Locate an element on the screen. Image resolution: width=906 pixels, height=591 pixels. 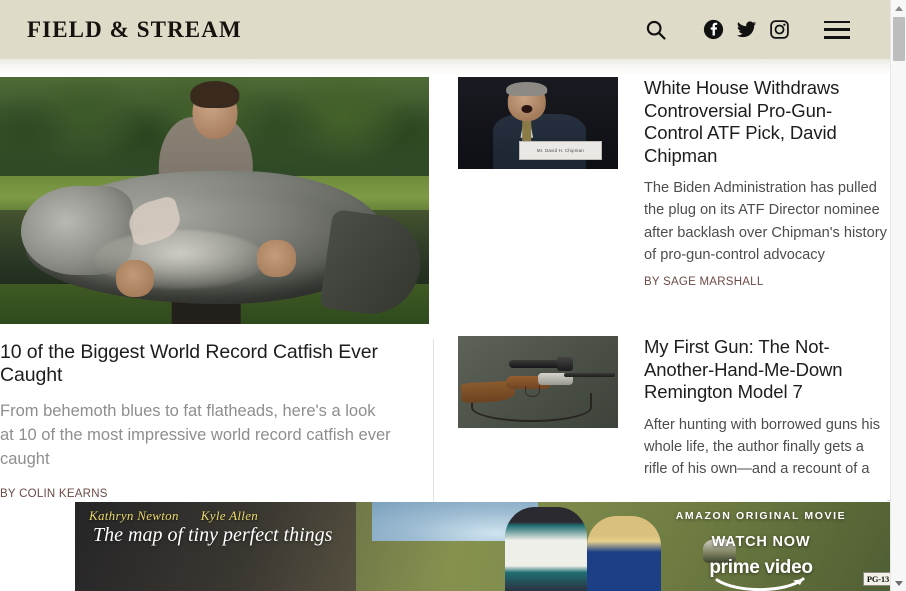
article-byline: BY SAGE MARSHALL is located at coordinates (766, 282).